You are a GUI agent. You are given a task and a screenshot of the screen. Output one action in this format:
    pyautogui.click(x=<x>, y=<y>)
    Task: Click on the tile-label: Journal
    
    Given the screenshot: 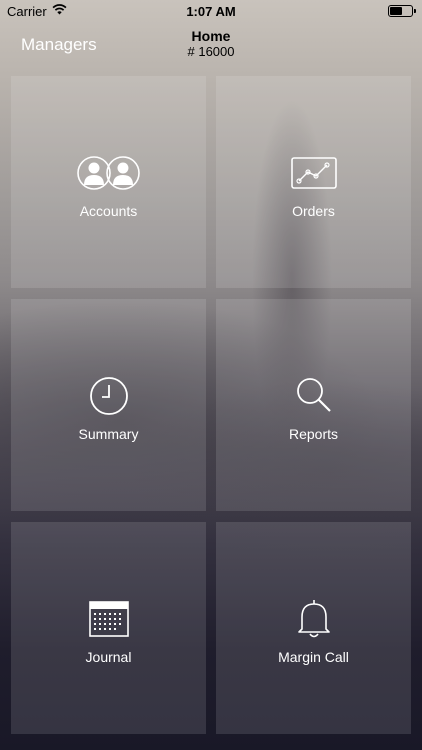 What is the action you would take?
    pyautogui.click(x=108, y=657)
    